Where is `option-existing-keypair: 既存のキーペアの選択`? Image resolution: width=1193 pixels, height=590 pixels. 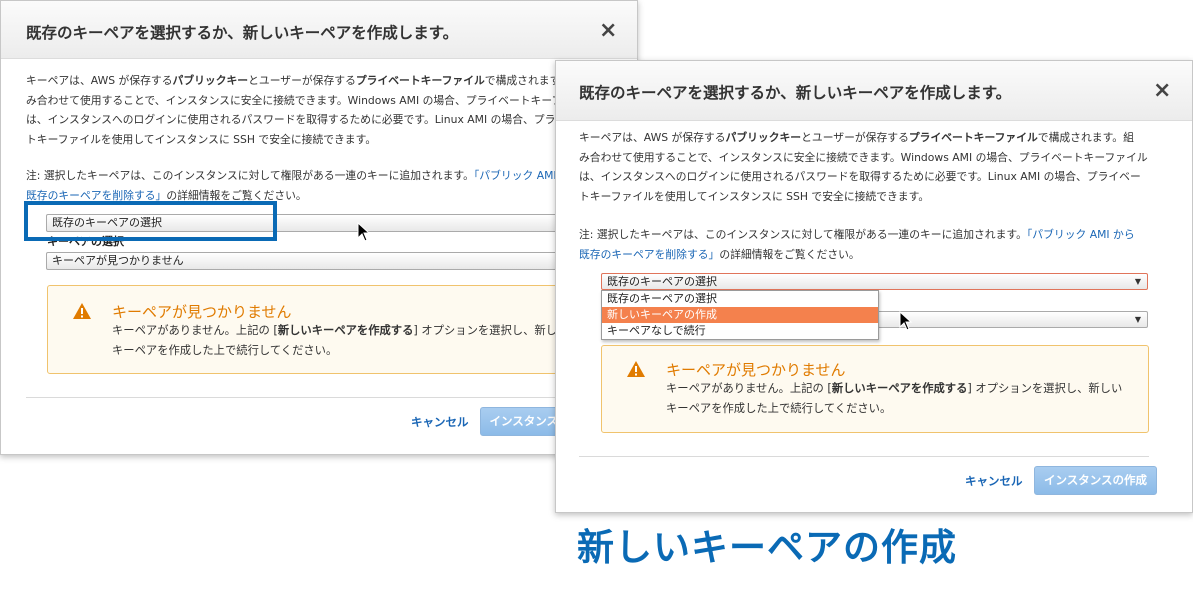 option-existing-keypair: 既存のキーペアの選択 is located at coordinates (740, 299).